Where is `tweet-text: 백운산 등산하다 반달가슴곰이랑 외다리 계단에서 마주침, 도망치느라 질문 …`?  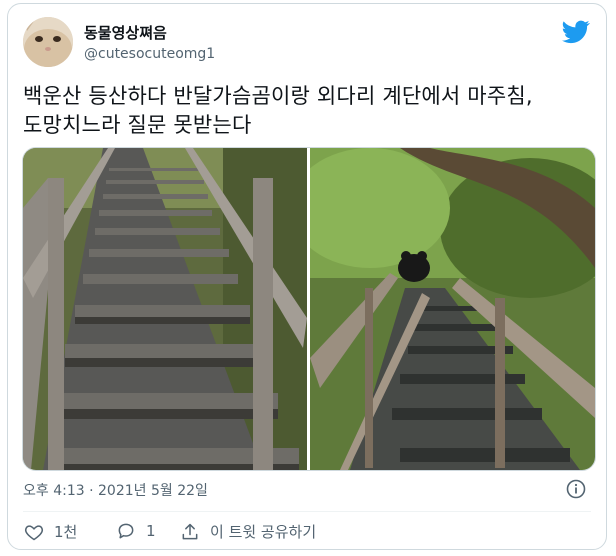 tweet-text: 백운산 등산하다 반달가슴곰이랑 외다리 계단에서 마주침, 도망치느라 질문 … is located at coordinates (278, 110).